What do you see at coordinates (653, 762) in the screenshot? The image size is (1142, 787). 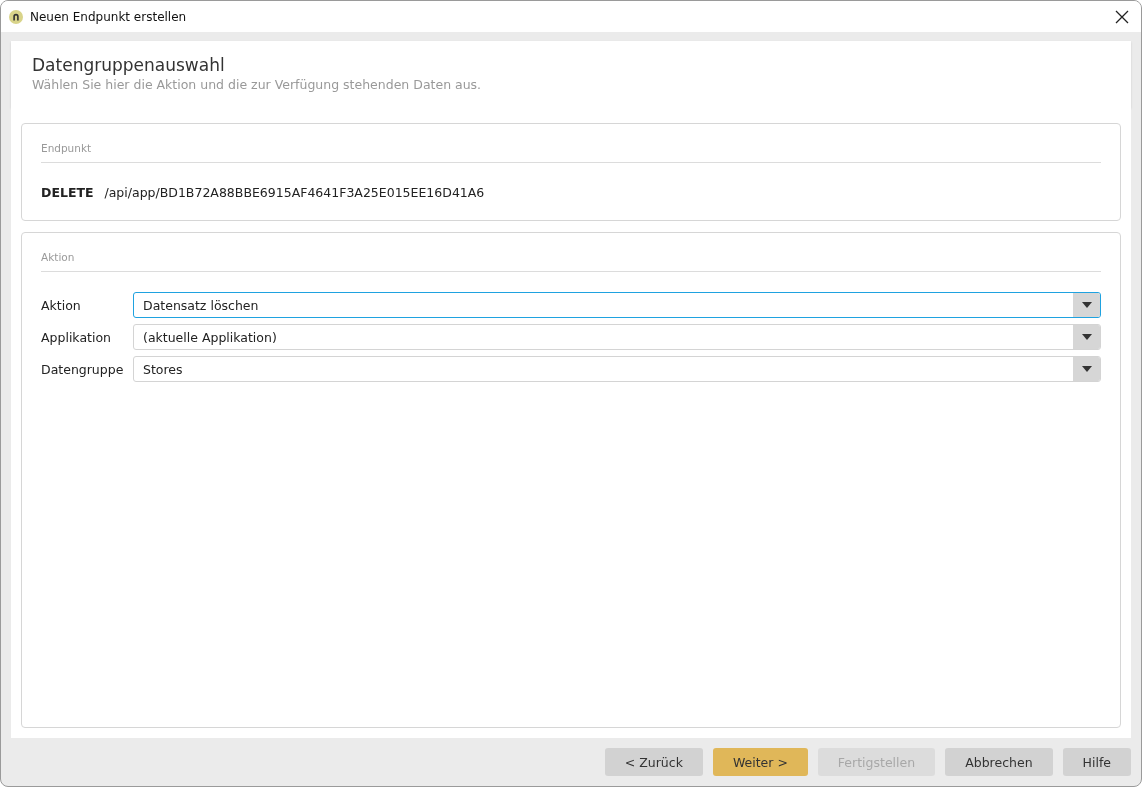 I see `dialog-button: < Zurück` at bounding box center [653, 762].